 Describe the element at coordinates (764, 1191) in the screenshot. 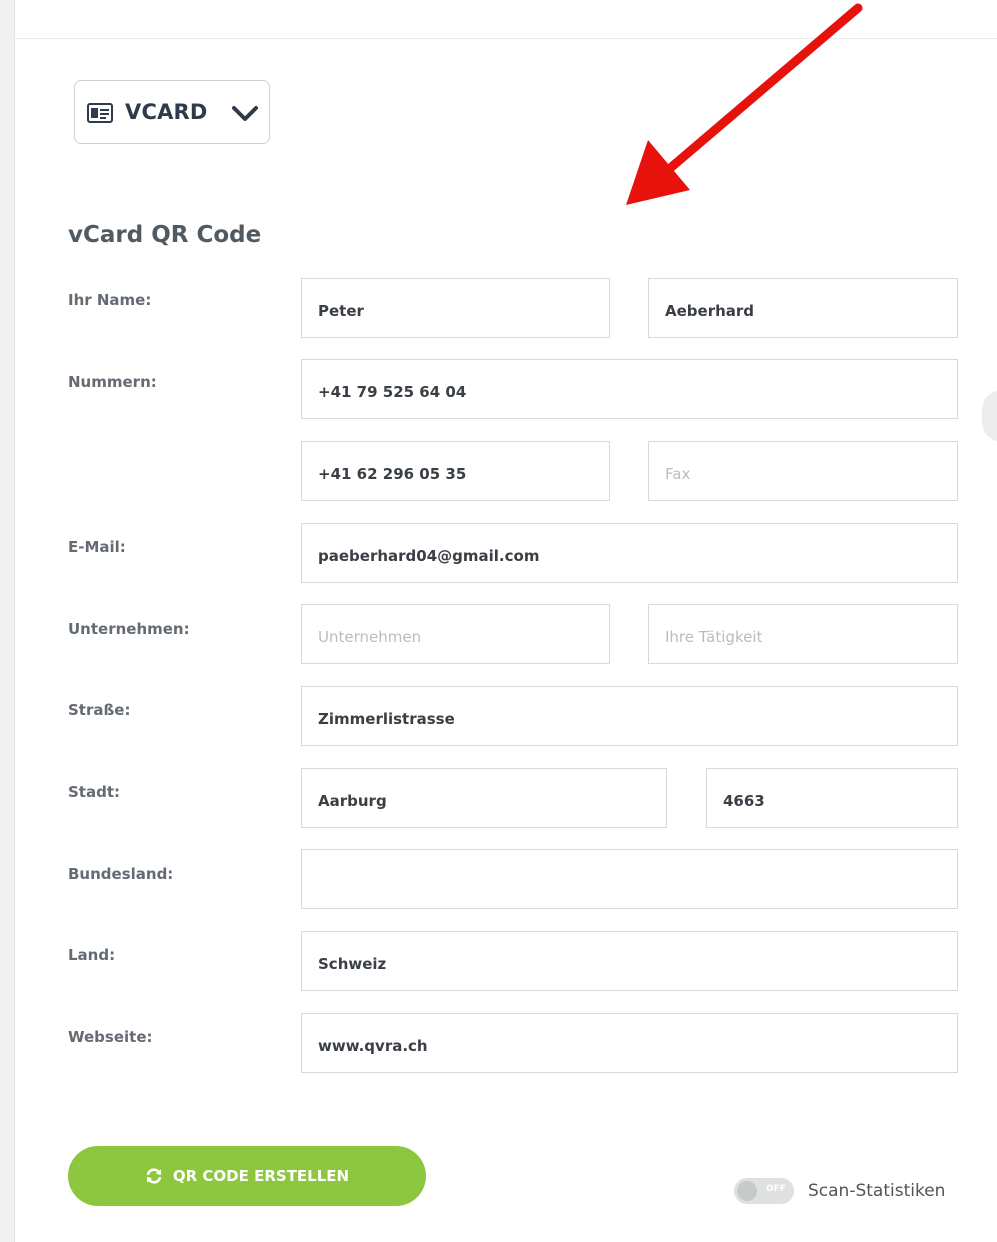

I see `scan-statistics-toggle: OFF` at that location.